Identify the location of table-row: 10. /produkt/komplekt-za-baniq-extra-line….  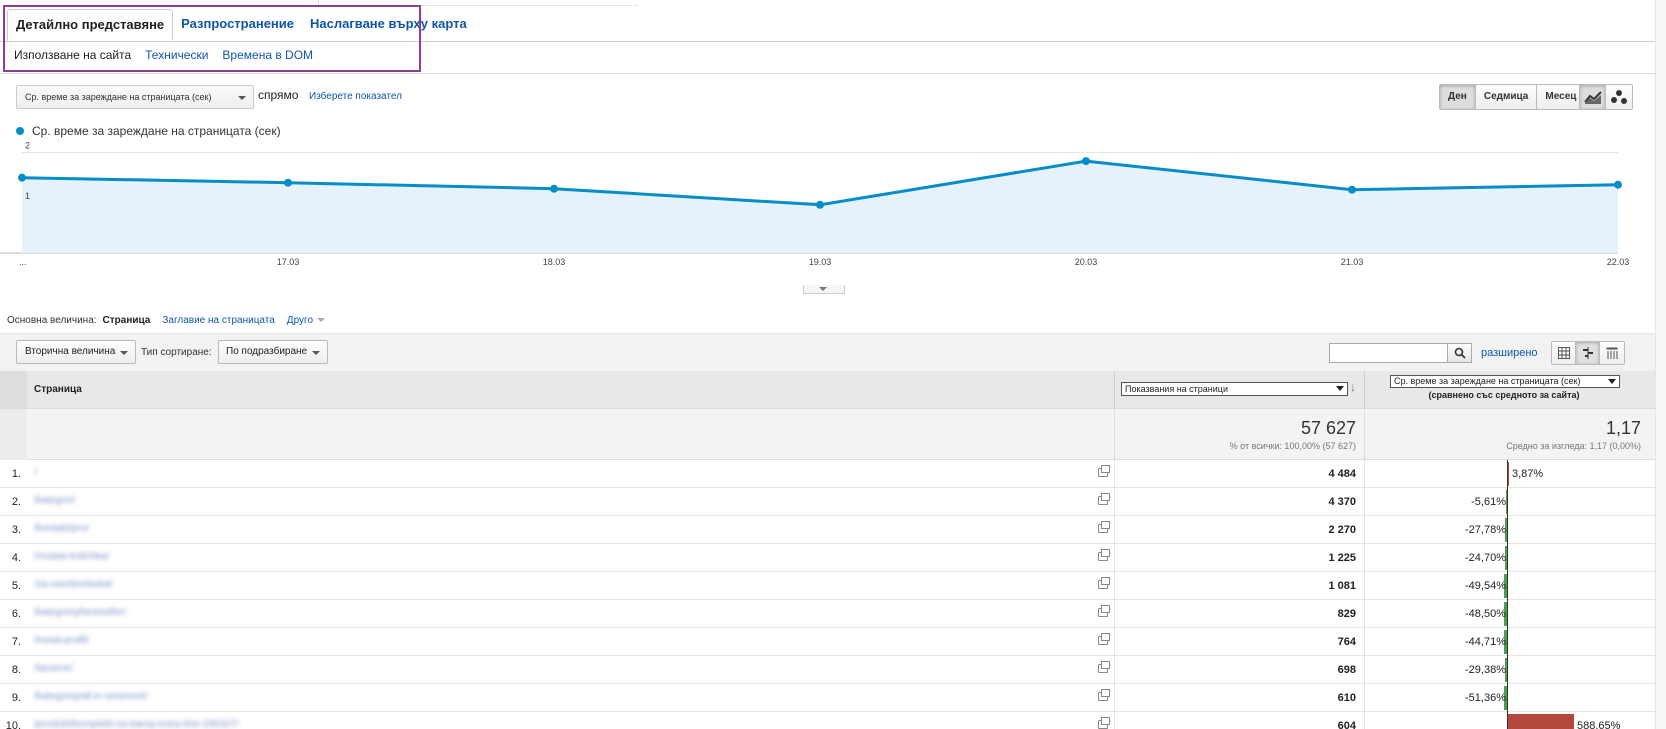
(833, 720).